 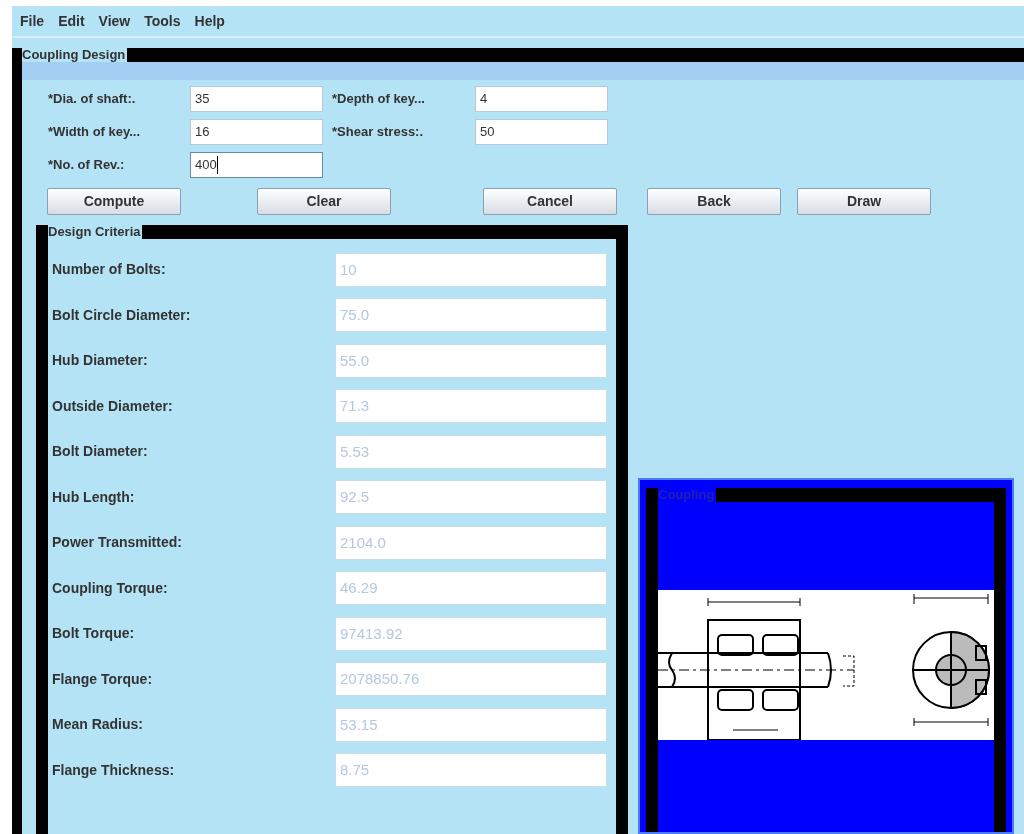 I want to click on result-label: Outside Diameter:, so click(x=113, y=406).